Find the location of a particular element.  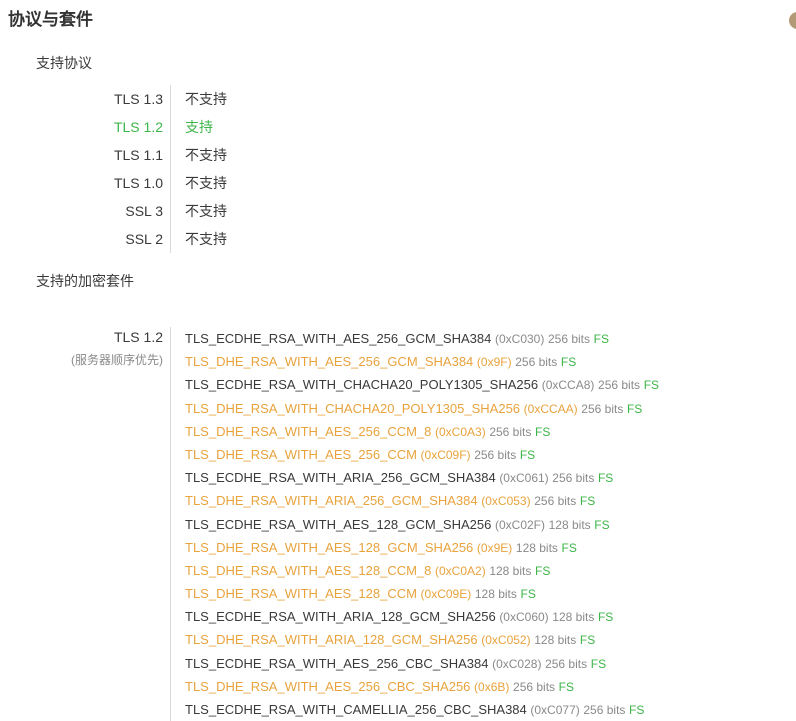

protocol-name: TLS 1.0 is located at coordinates (85, 183).